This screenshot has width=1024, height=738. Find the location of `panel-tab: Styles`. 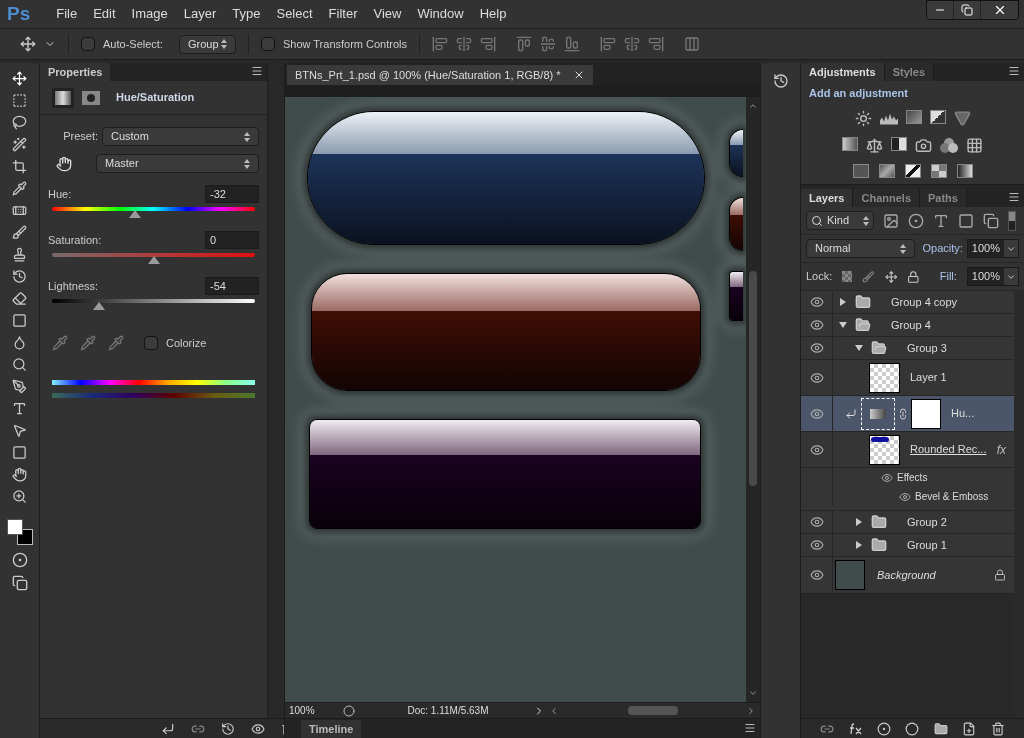

panel-tab: Styles is located at coordinates (909, 72).